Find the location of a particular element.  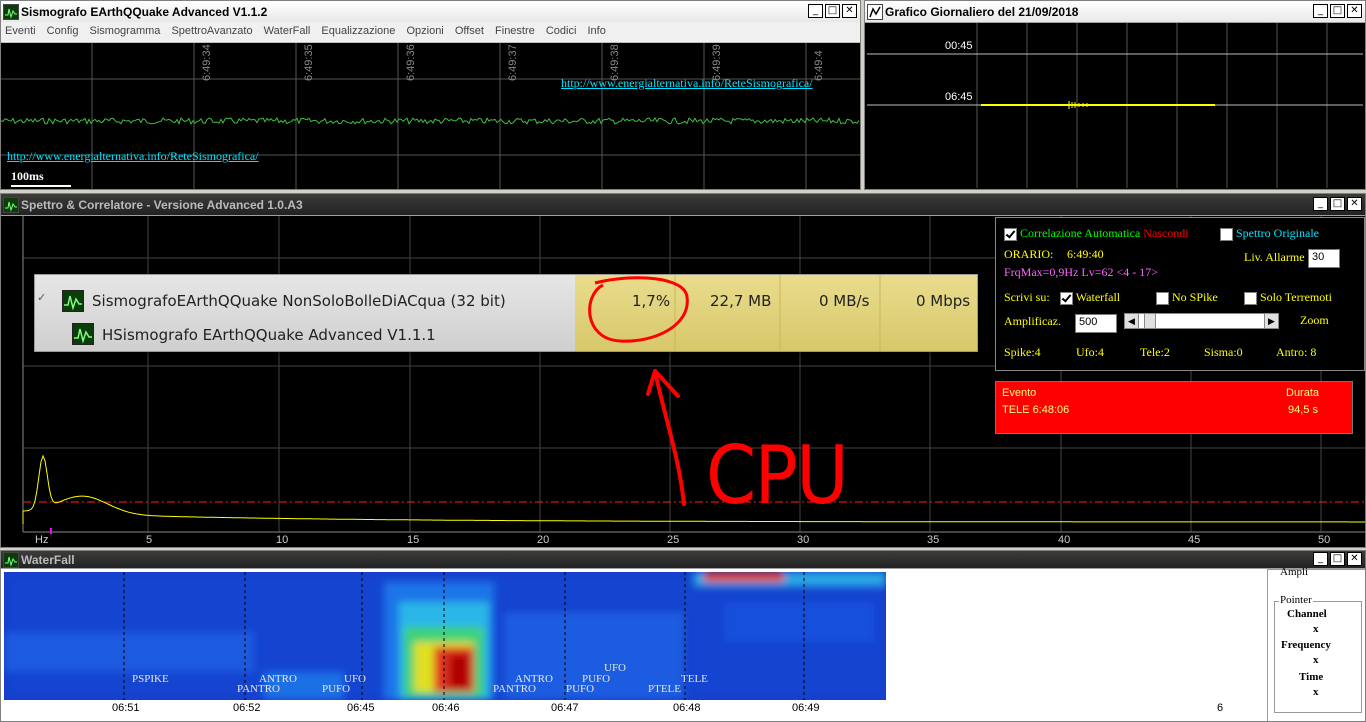

no-spike-checkbox is located at coordinates (1162, 298).